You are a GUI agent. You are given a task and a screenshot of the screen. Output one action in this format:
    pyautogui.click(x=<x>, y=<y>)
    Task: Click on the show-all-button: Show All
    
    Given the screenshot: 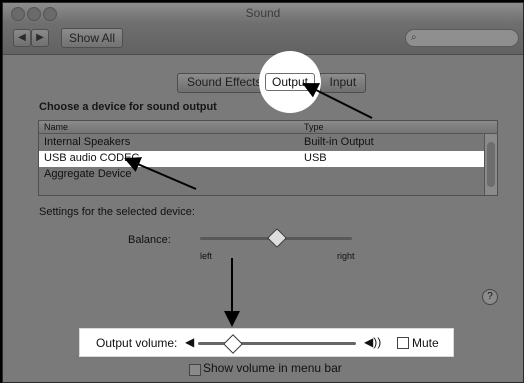 What is the action you would take?
    pyautogui.click(x=92, y=38)
    